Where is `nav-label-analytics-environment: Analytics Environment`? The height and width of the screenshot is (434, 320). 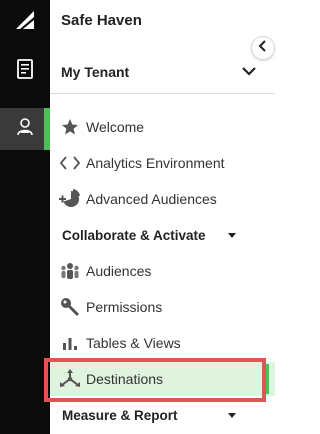 nav-label-analytics-environment: Analytics Environment is located at coordinates (155, 163).